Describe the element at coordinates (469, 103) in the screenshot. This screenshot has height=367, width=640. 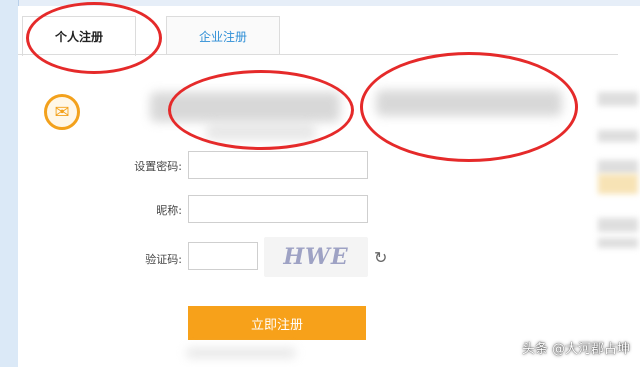
I see `email-domain-blurred` at that location.